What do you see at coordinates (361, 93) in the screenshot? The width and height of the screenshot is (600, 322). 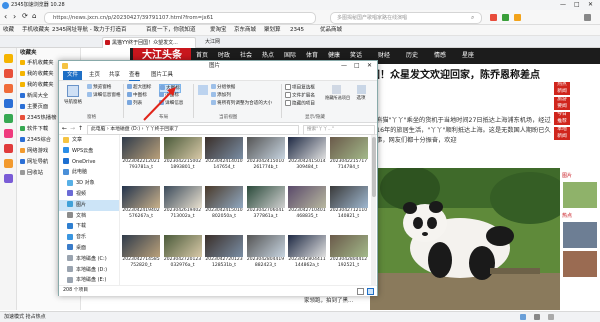 I see `options-button: 选项` at bounding box center [361, 93].